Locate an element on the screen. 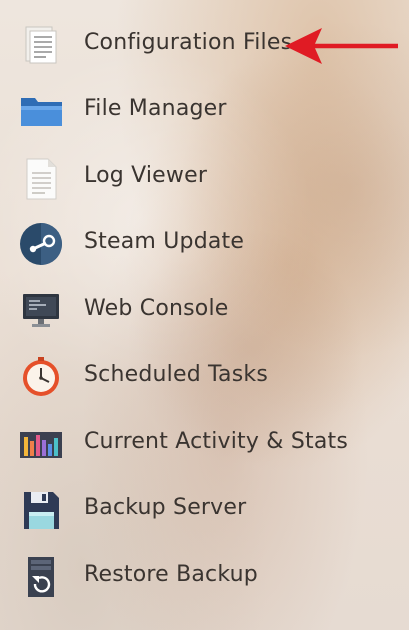  menu-item-scheduled-tasks: Scheduled Tasks is located at coordinates (204, 378).